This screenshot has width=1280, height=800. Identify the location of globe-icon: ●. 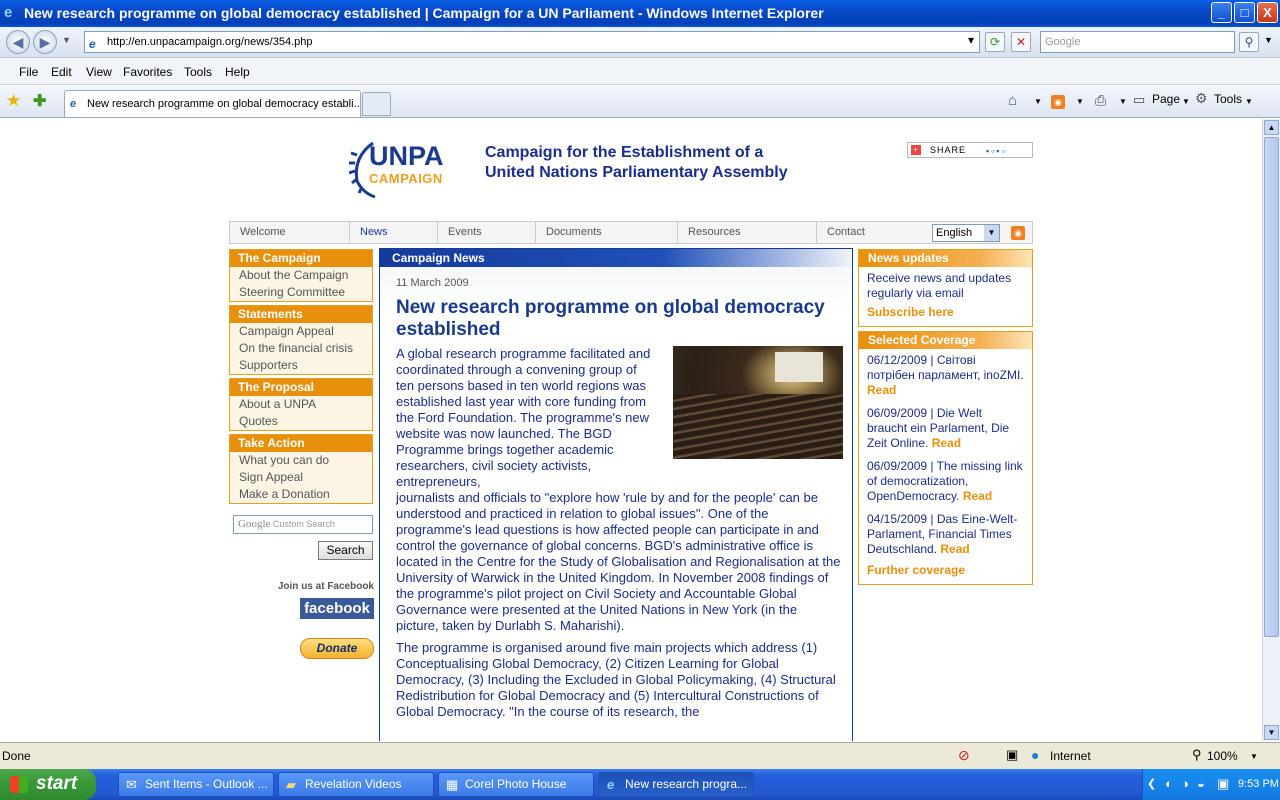
(1035, 755).